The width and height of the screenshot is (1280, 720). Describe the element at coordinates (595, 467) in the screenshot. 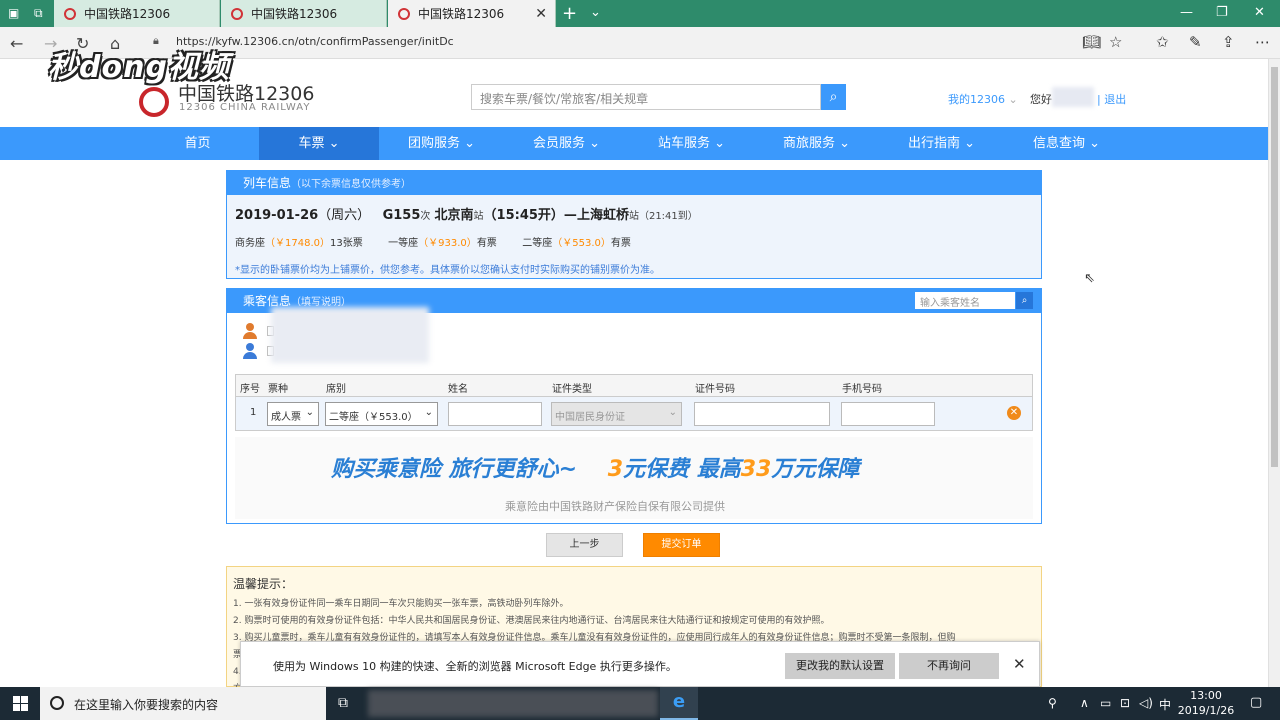

I see `promo-headline: 购买乘意险 旅行更舒心~ 3元保费 最高33万元保障` at that location.